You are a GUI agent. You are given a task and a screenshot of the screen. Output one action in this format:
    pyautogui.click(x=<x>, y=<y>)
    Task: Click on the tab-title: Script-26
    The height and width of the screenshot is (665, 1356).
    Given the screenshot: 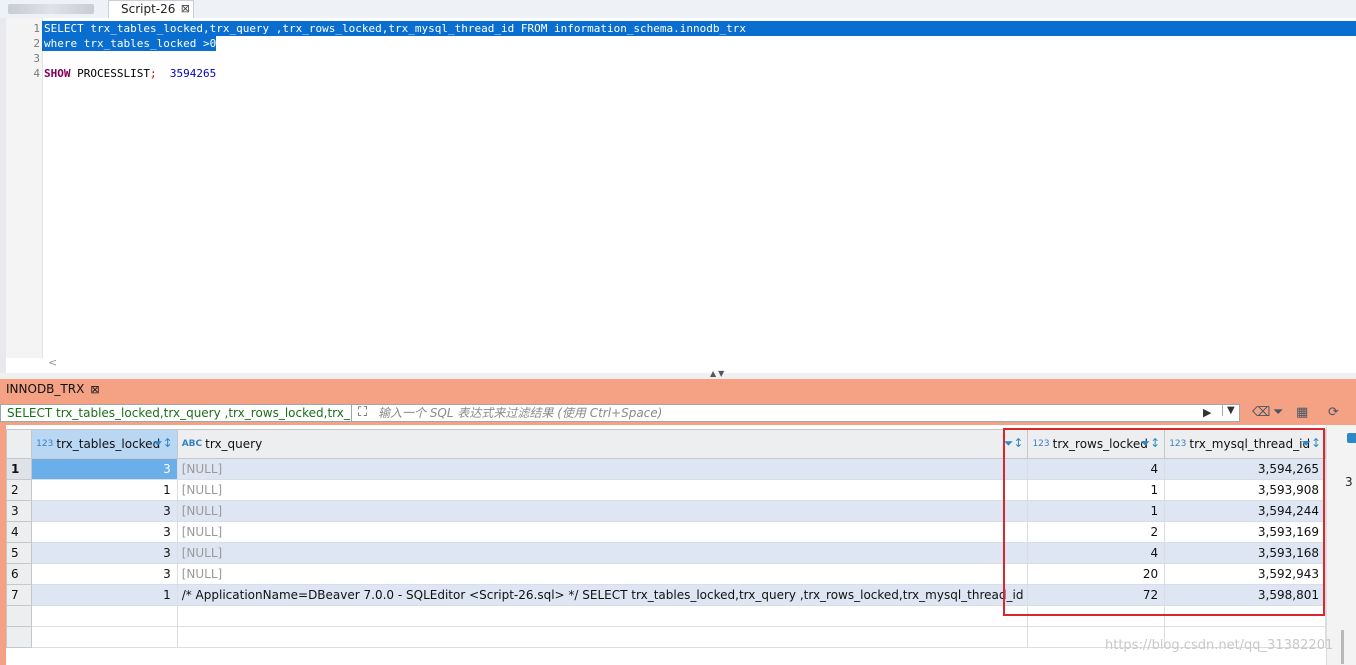 What is the action you would take?
    pyautogui.click(x=148, y=9)
    